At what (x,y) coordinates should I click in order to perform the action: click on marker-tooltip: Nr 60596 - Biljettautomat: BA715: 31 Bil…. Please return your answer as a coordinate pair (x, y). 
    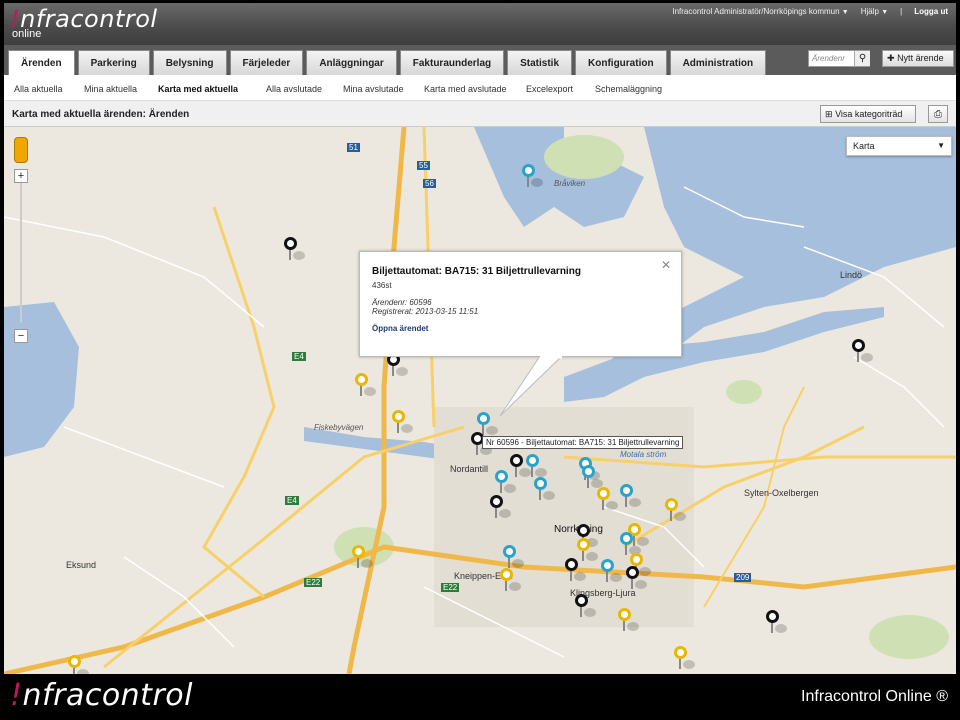
    Looking at the image, I should click on (583, 442).